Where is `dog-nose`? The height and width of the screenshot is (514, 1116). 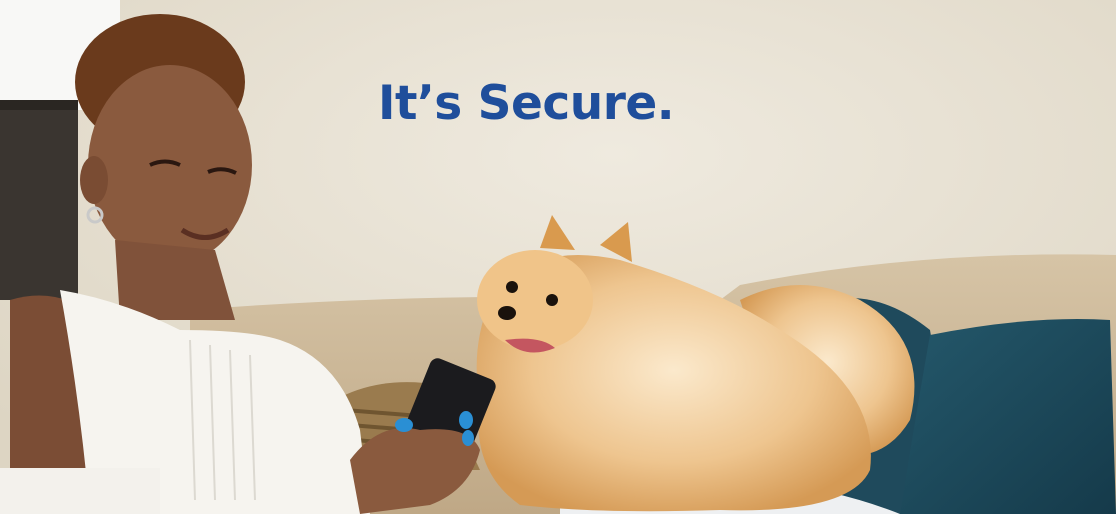 dog-nose is located at coordinates (507, 313).